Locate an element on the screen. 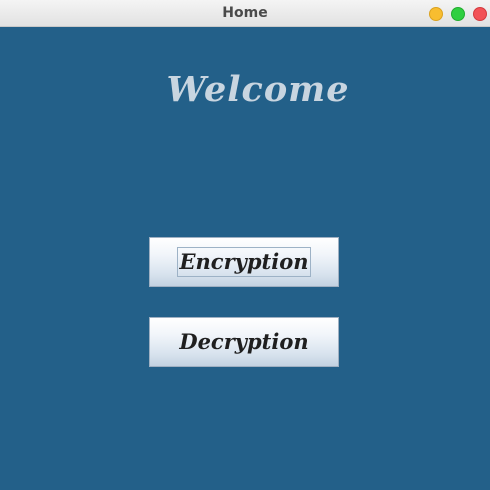 The image size is (490, 490). window-title: Home is located at coordinates (245, 13).